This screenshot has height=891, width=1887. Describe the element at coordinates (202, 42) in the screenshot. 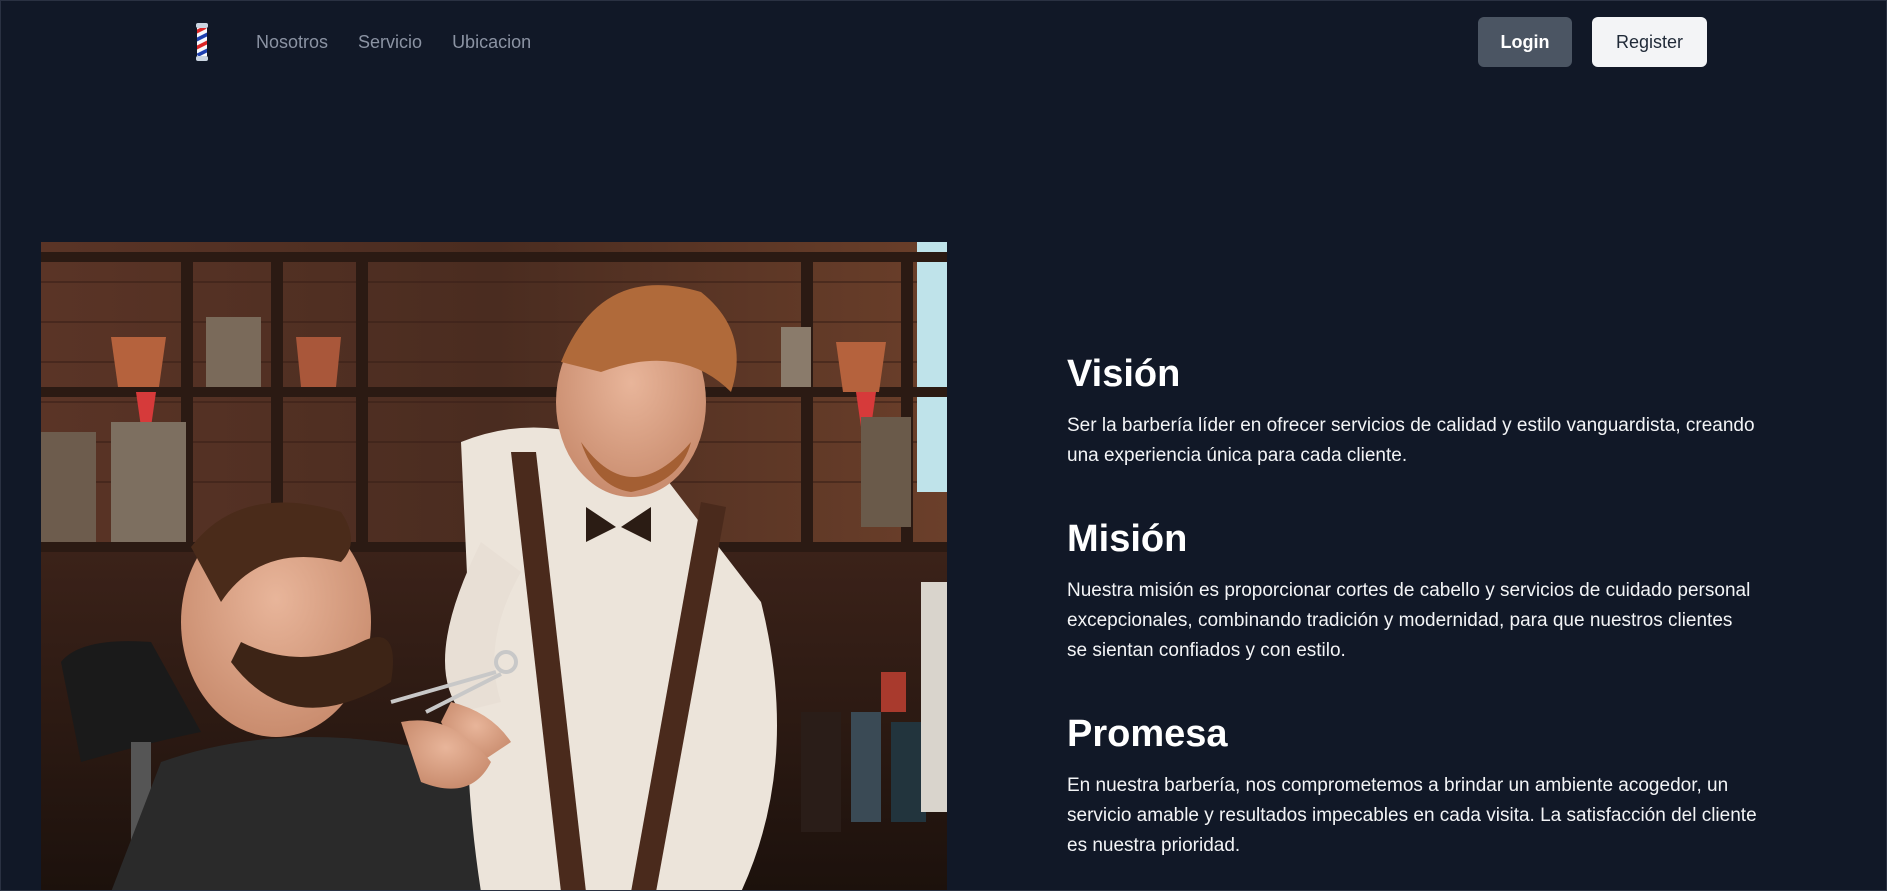

I see `barber-pole-icon` at that location.